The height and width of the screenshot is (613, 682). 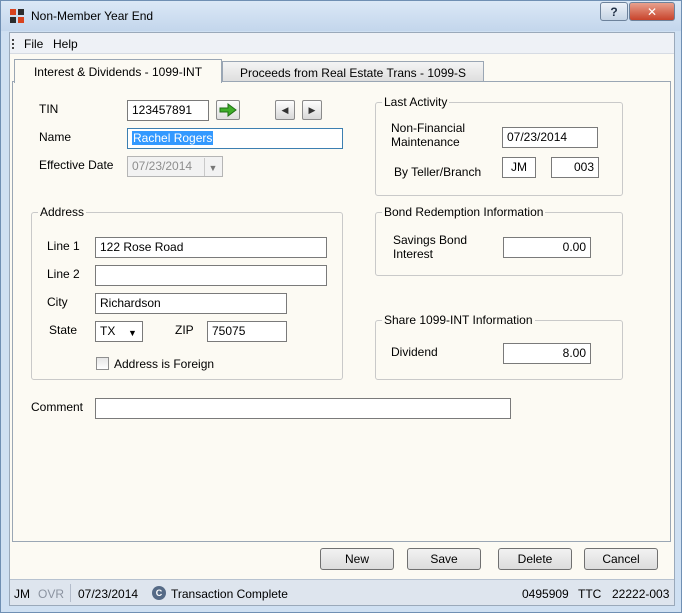 I want to click on status-message: Transaction Complete, so click(x=229, y=594).